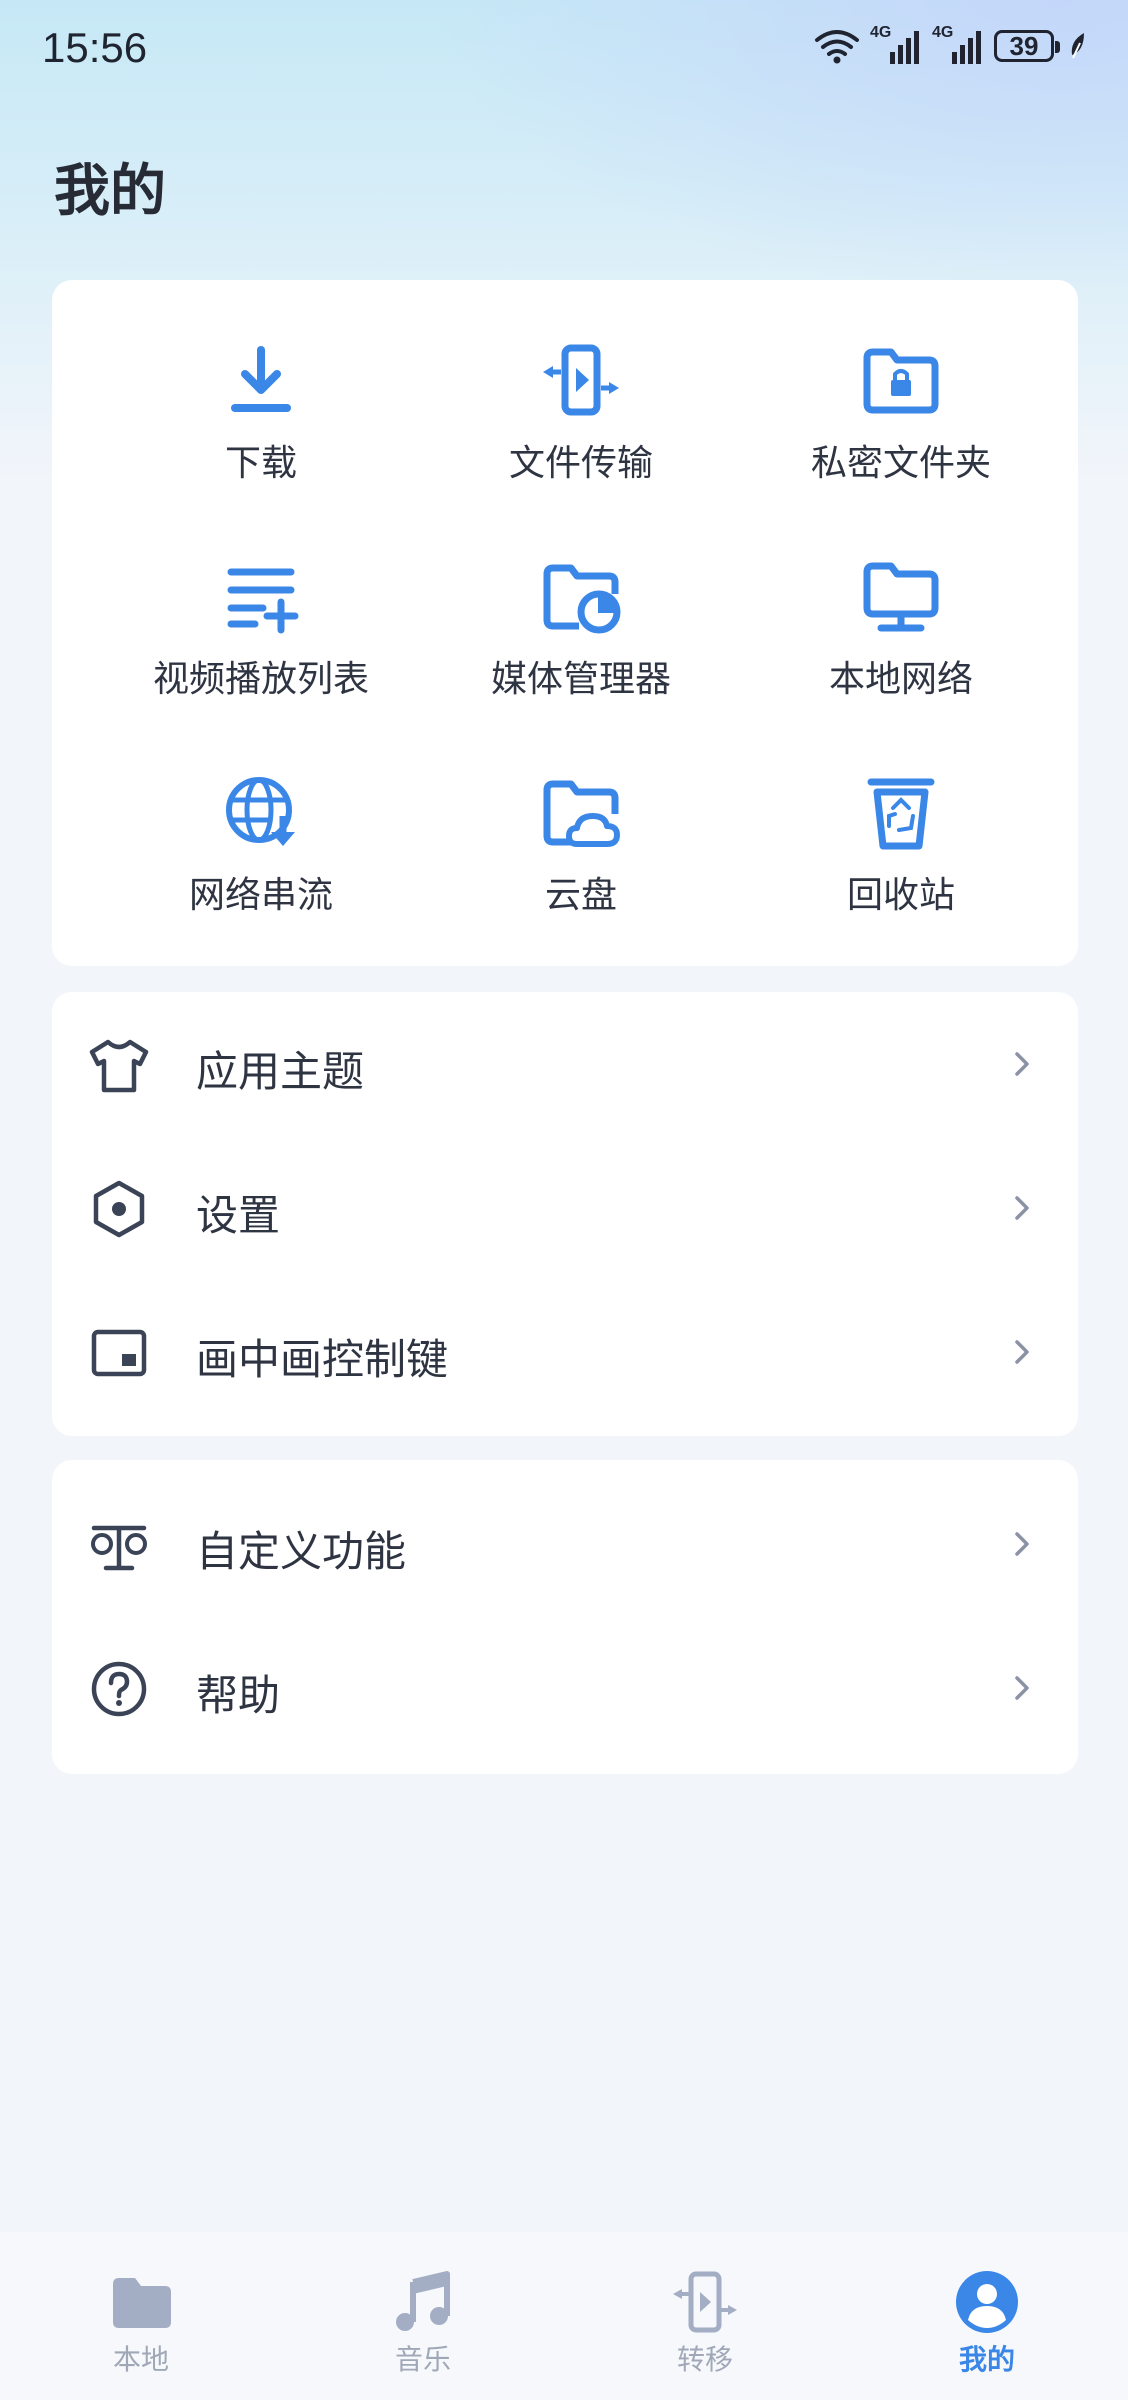  I want to click on nav-tab-local: 本地, so click(141, 2316).